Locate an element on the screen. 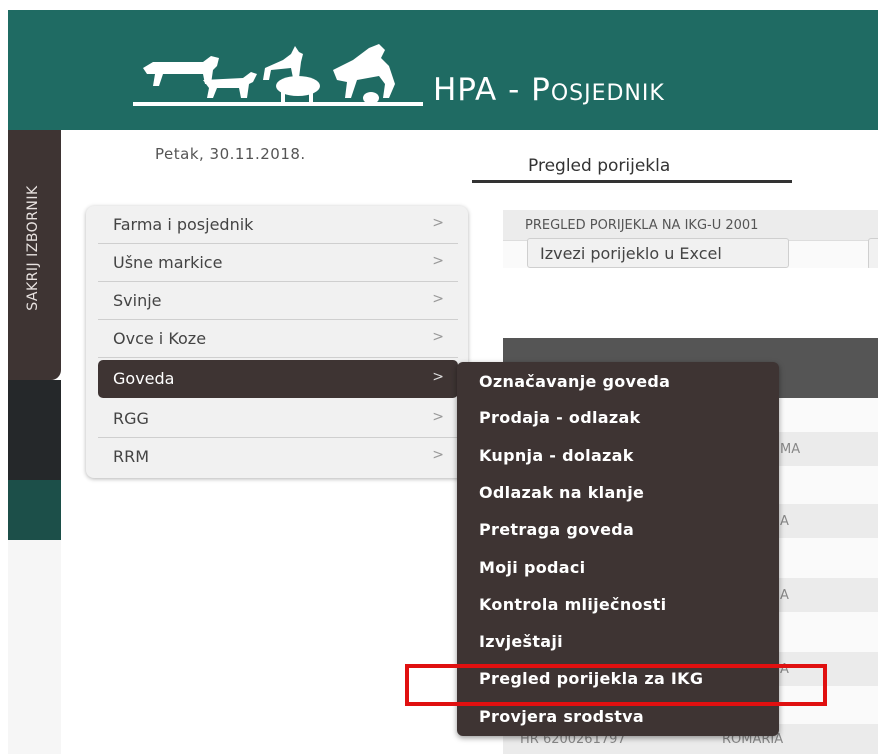 The image size is (878, 754). submenu-item-moji-podaci: Moji podaci is located at coordinates (532, 567).